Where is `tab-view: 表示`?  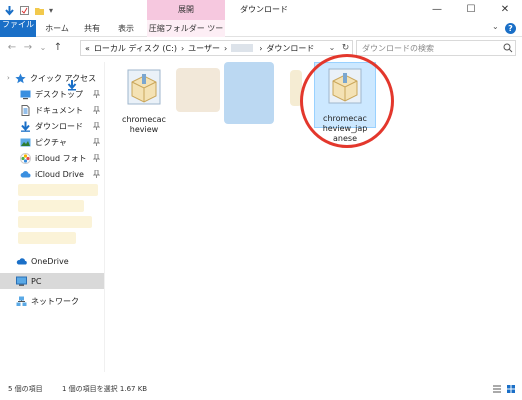 tab-view: 表示 is located at coordinates (126, 28).